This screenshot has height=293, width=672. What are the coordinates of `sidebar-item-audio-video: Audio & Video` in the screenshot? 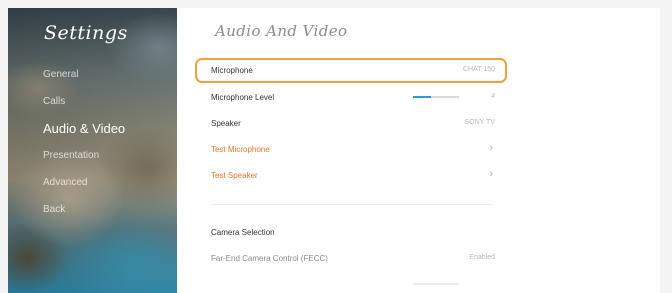 It's located at (84, 135).